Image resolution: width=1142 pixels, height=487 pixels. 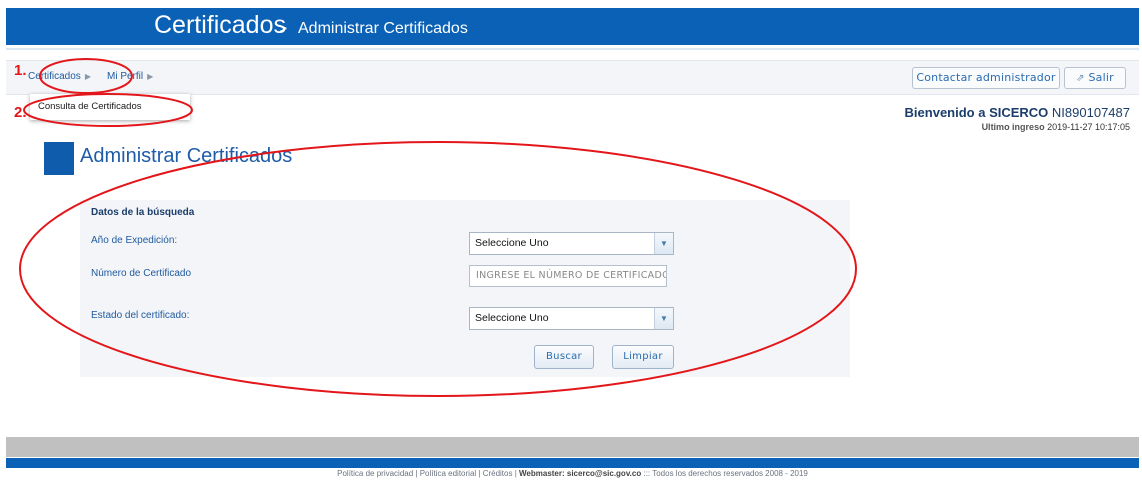 I want to click on annotation-ellipse-nav, so click(x=86, y=76).